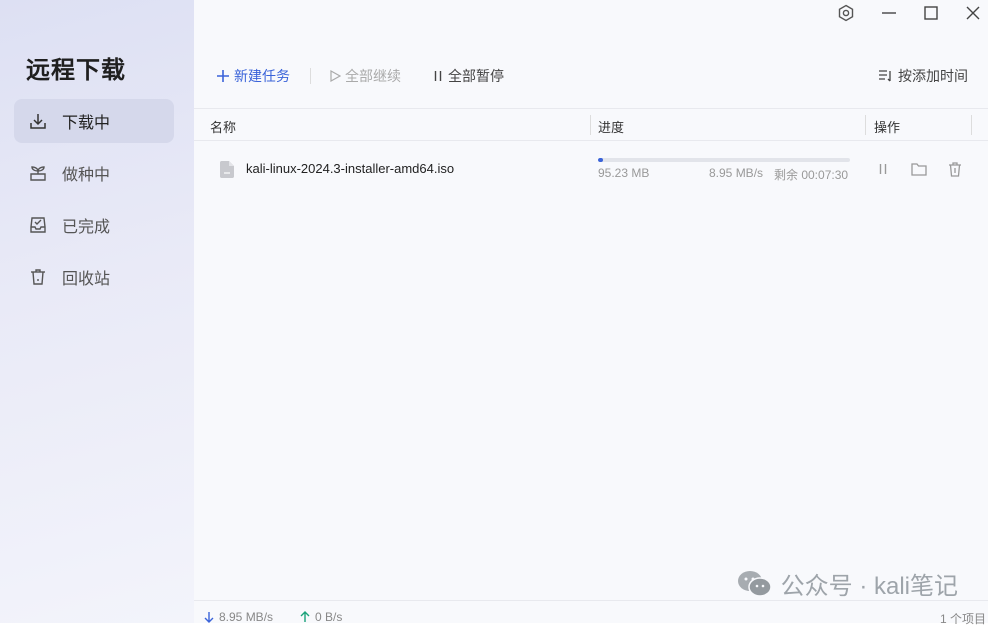  Describe the element at coordinates (373, 76) in the screenshot. I see `resume-all-label: 全部继续` at that location.